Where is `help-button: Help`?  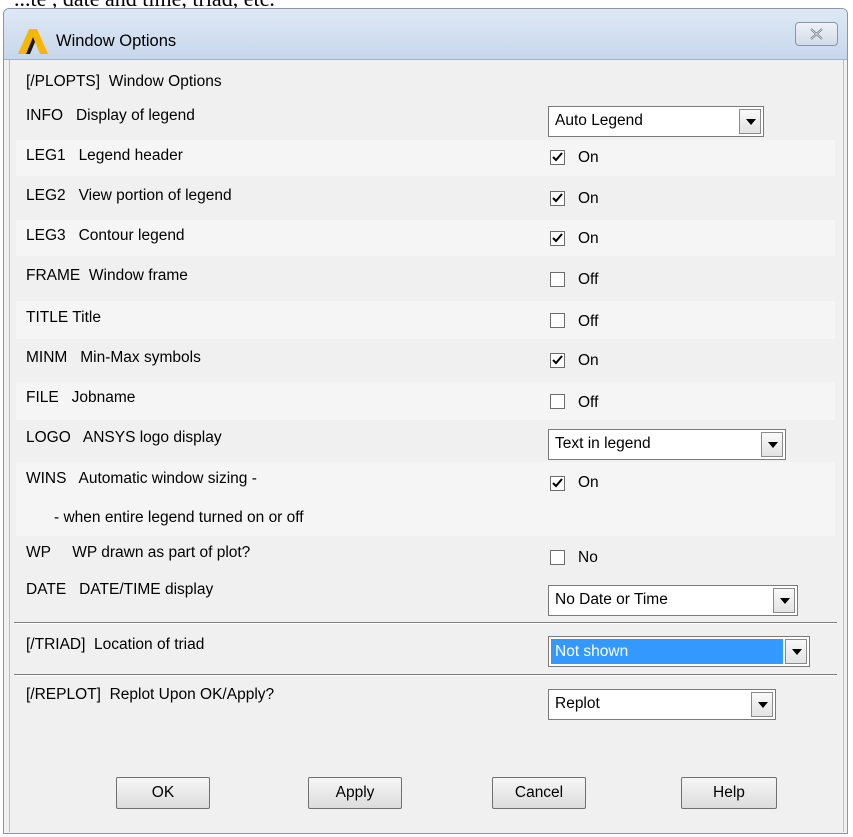
help-button: Help is located at coordinates (729, 793).